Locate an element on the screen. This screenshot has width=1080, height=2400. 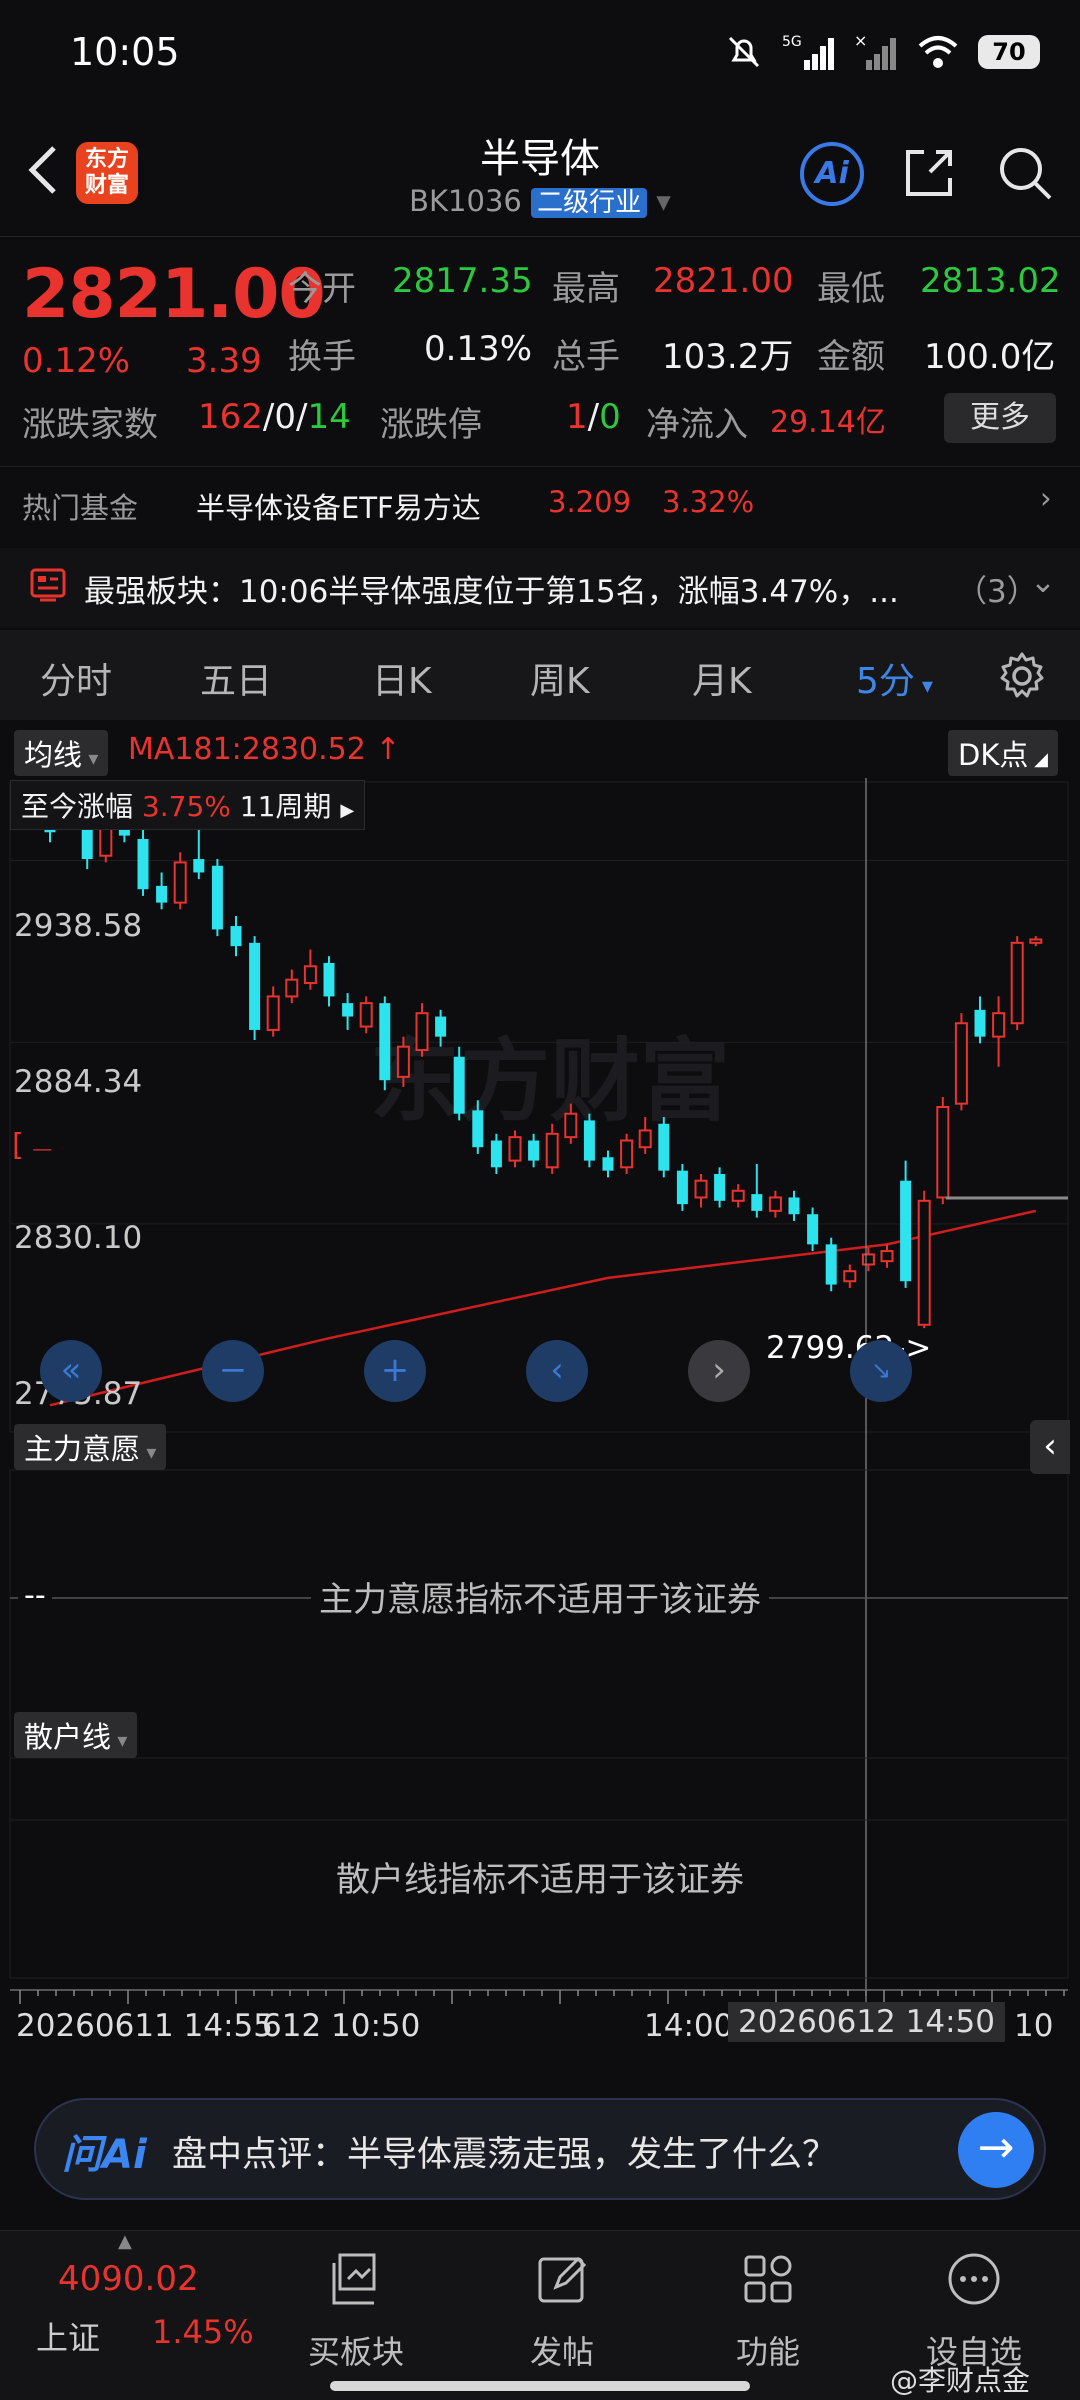
hot-fund-label: 热门基金 is located at coordinates (80, 508).